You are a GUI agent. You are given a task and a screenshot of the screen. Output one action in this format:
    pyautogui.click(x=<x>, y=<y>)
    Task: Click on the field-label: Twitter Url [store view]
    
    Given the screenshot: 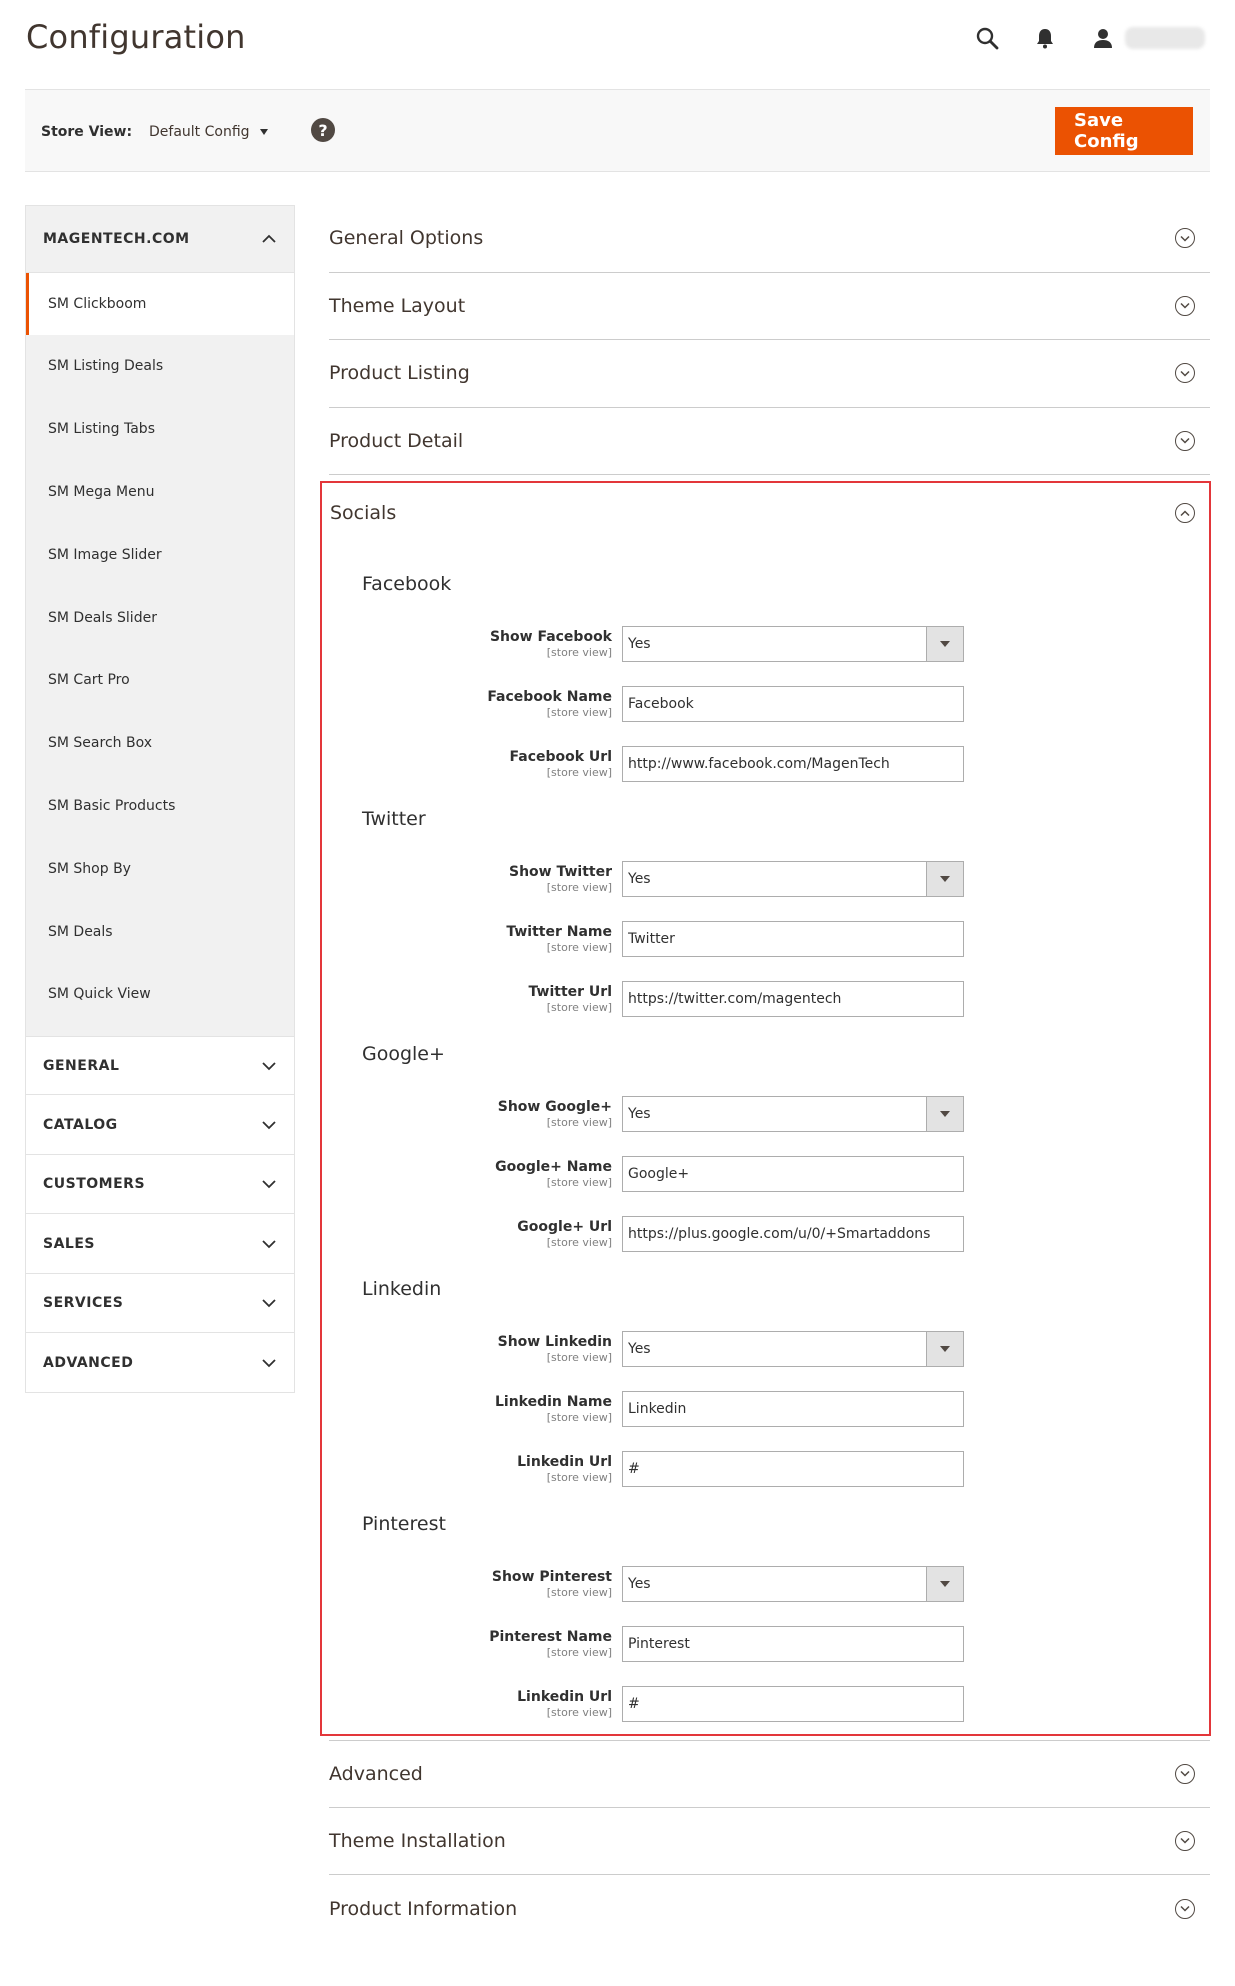 What is the action you would take?
    pyautogui.click(x=570, y=999)
    